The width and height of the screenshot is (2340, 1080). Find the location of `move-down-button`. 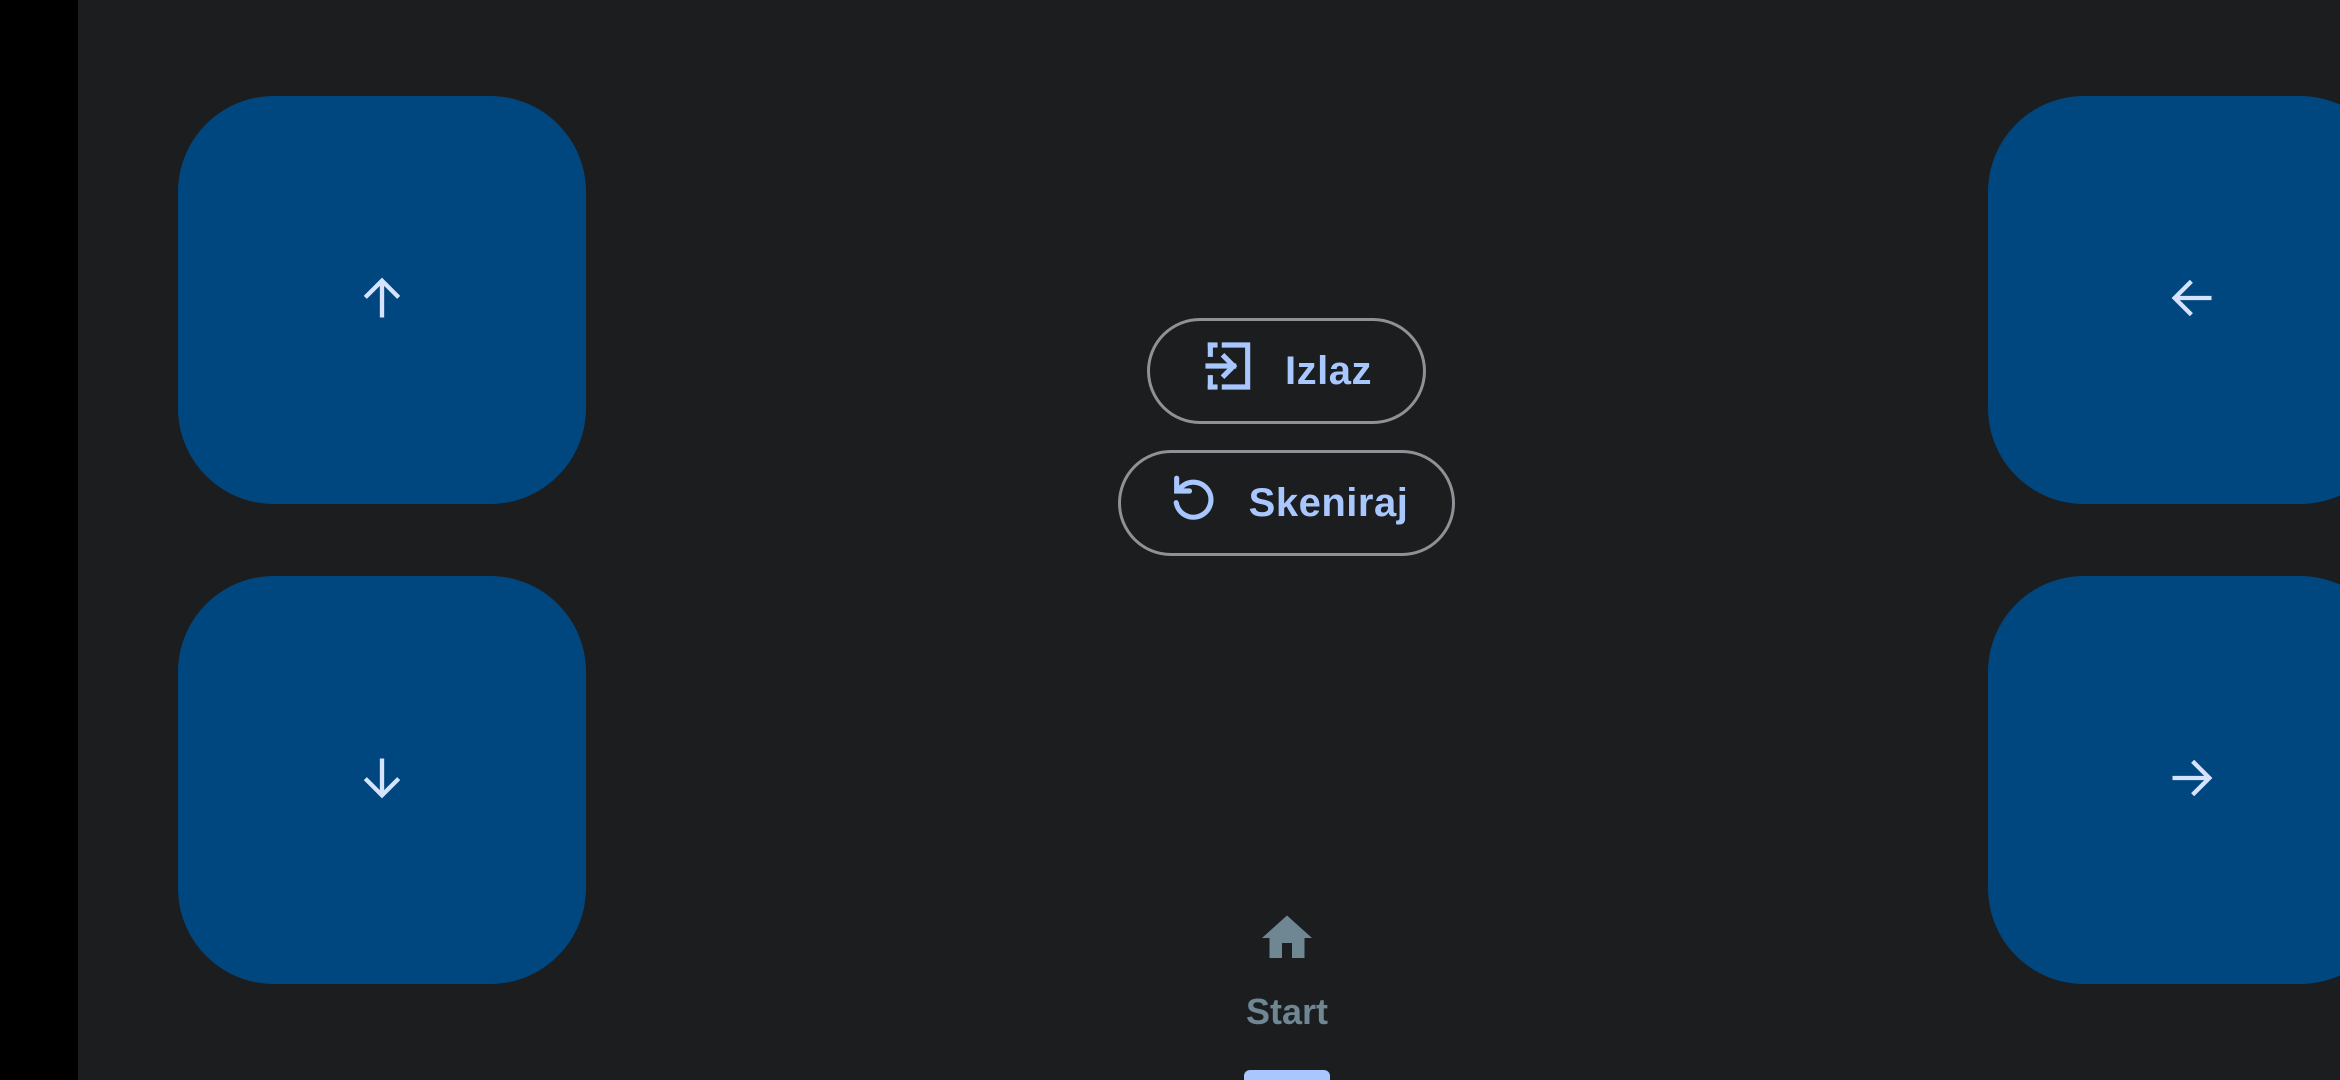

move-down-button is located at coordinates (382, 780).